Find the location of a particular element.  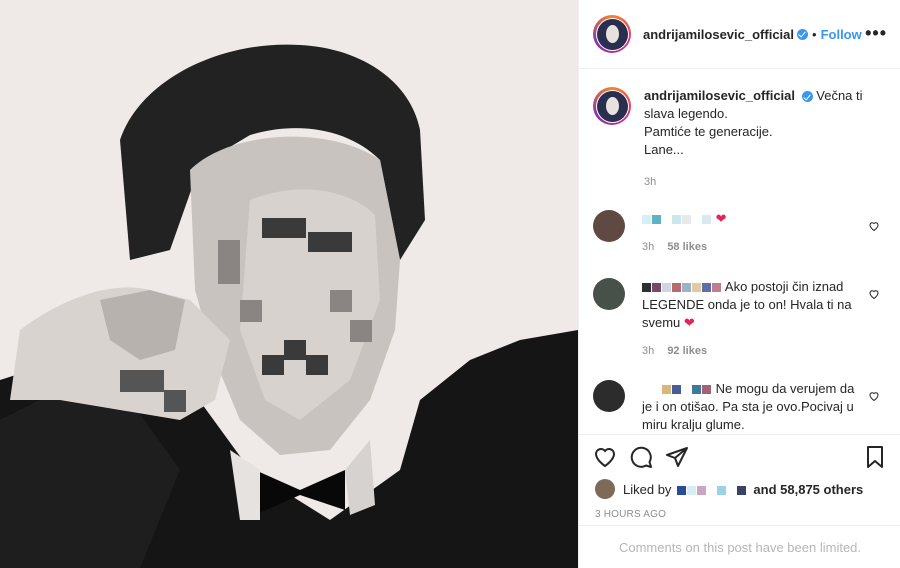

caption-timestamp: 3h is located at coordinates (759, 182).